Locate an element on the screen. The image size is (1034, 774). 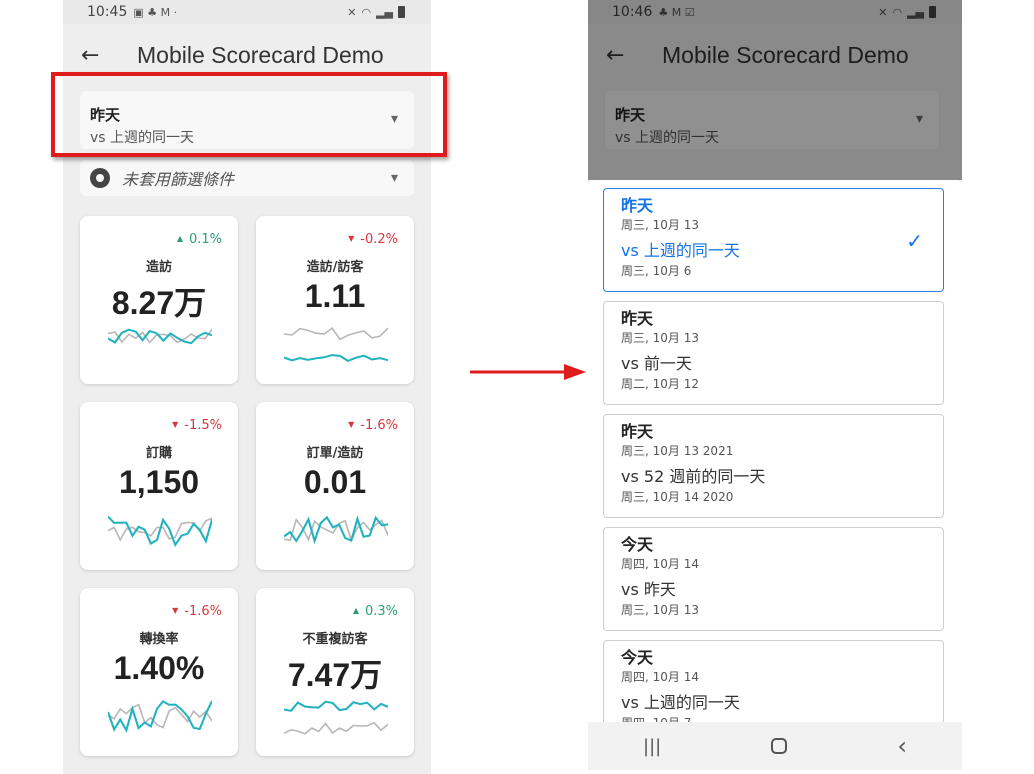
option-compare-date: 周三, 10月 6 is located at coordinates (656, 271).